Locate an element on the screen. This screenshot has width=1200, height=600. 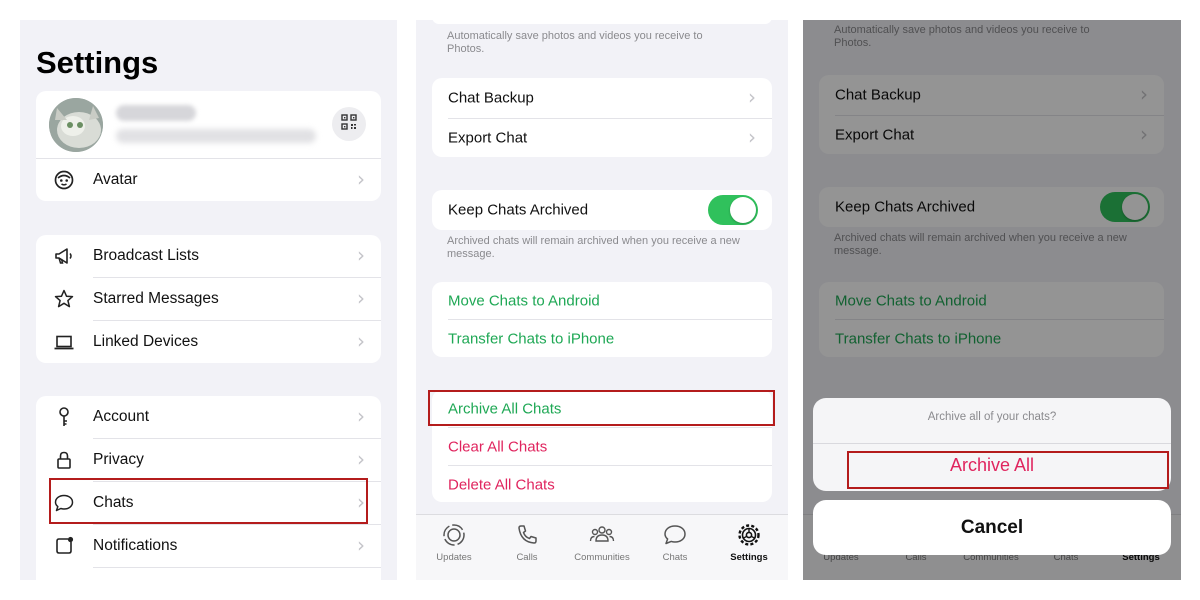
settings-row-broadcast-lists: Broadcast Lists › is located at coordinates (208, 256).